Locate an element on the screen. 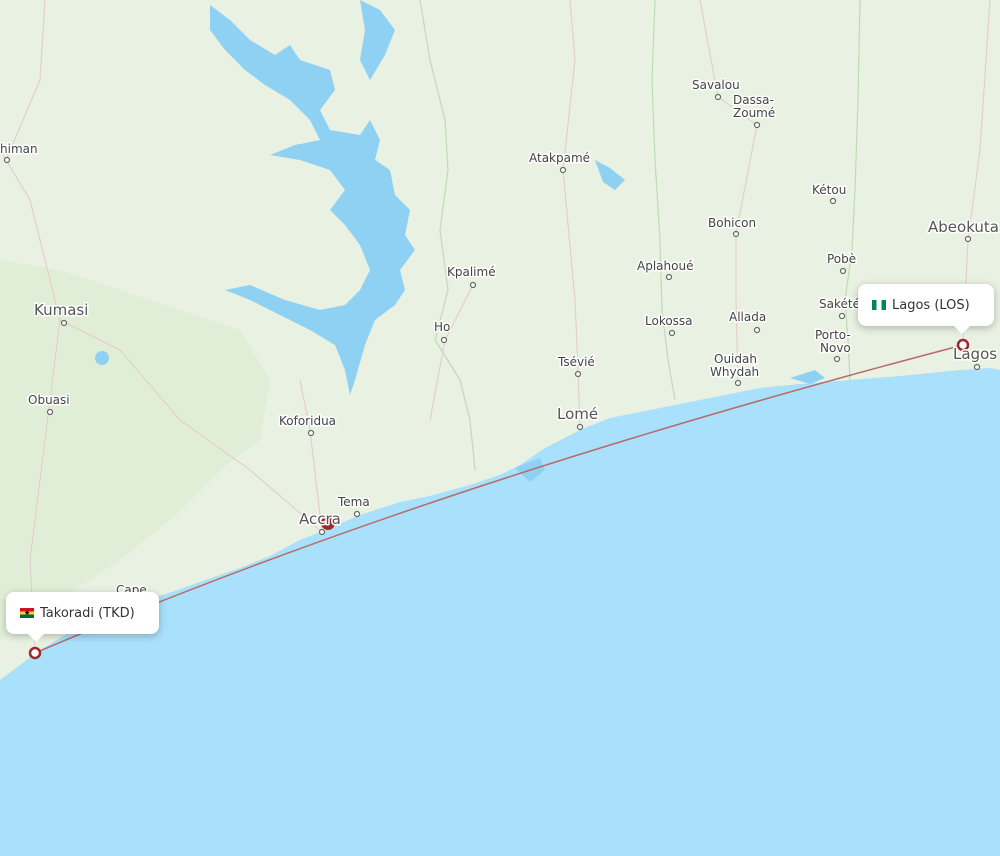 This screenshot has width=1000, height=856. city-aplahoue: Aplahoué is located at coordinates (665, 266).